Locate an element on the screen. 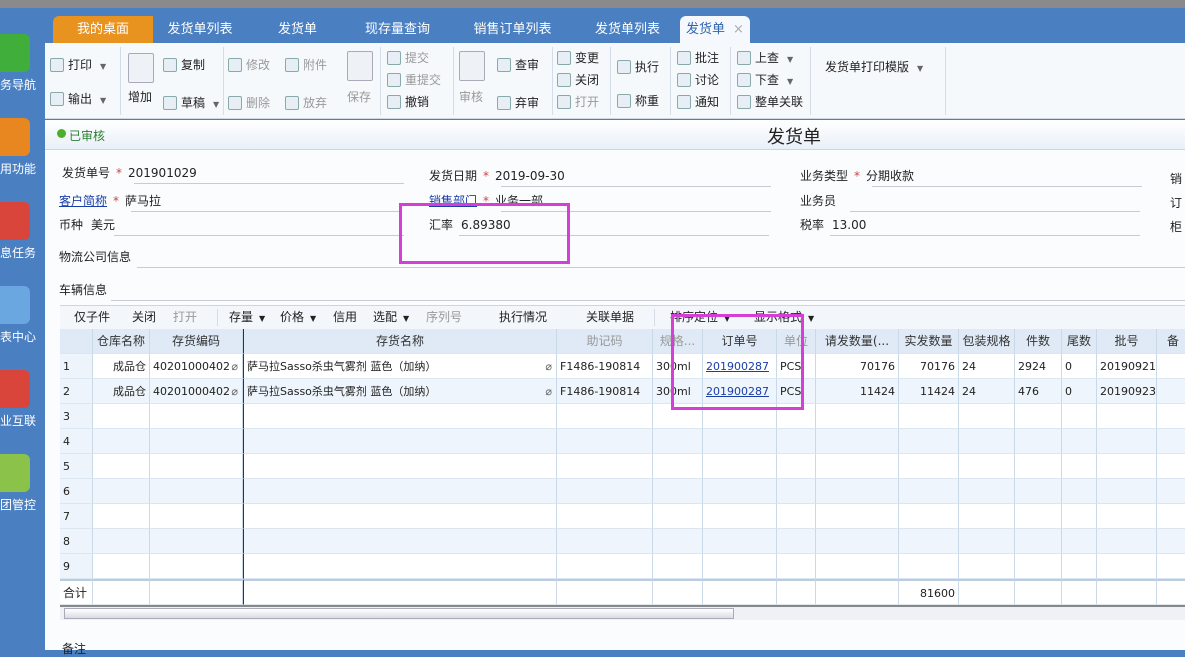  toolbar-weigh-button: 称重 is located at coordinates (638, 101).